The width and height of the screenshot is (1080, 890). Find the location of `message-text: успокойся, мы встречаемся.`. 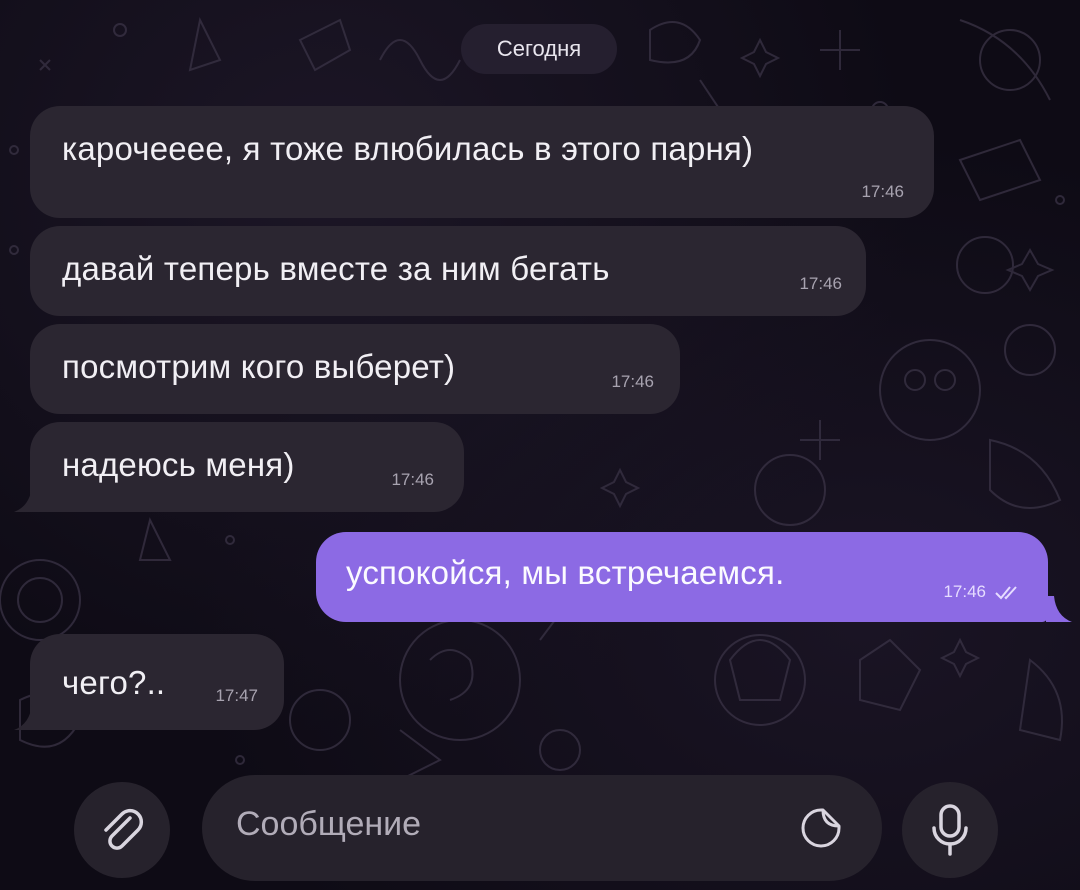

message-text: успокойся, мы встречаемся. is located at coordinates (565, 572).